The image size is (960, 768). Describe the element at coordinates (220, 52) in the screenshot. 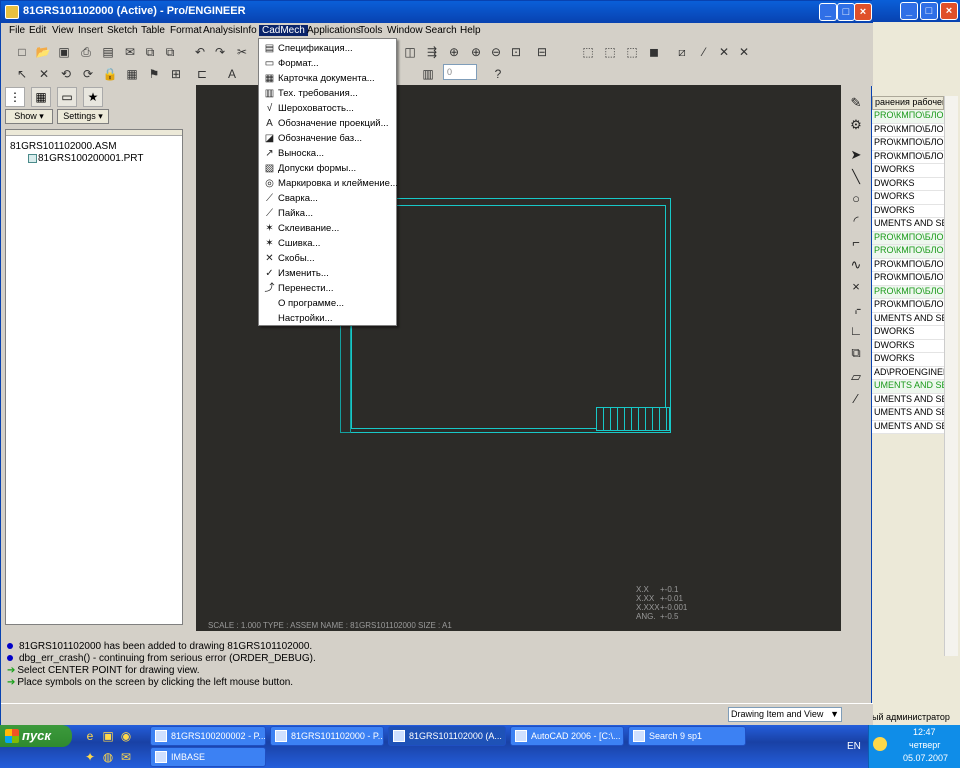

I see `redo-icon: ↷` at that location.